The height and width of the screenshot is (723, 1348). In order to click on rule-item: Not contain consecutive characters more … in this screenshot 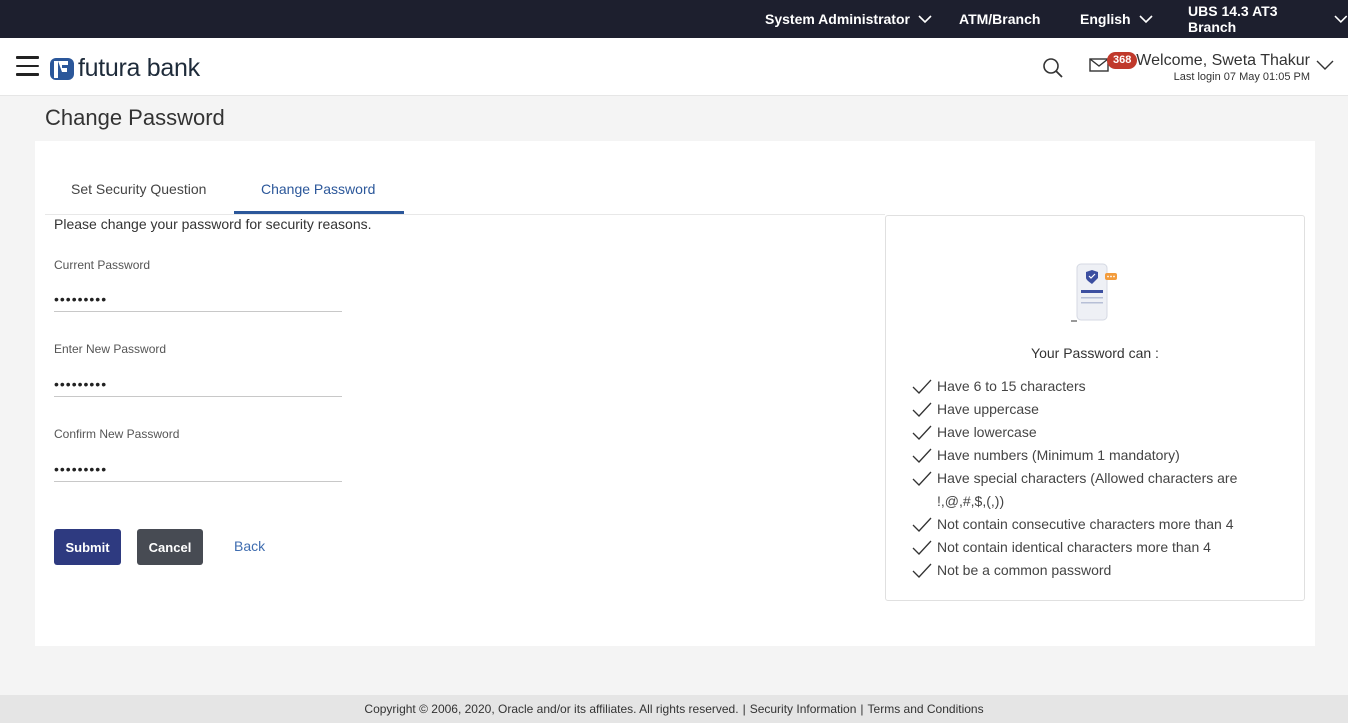, I will do `click(1097, 524)`.